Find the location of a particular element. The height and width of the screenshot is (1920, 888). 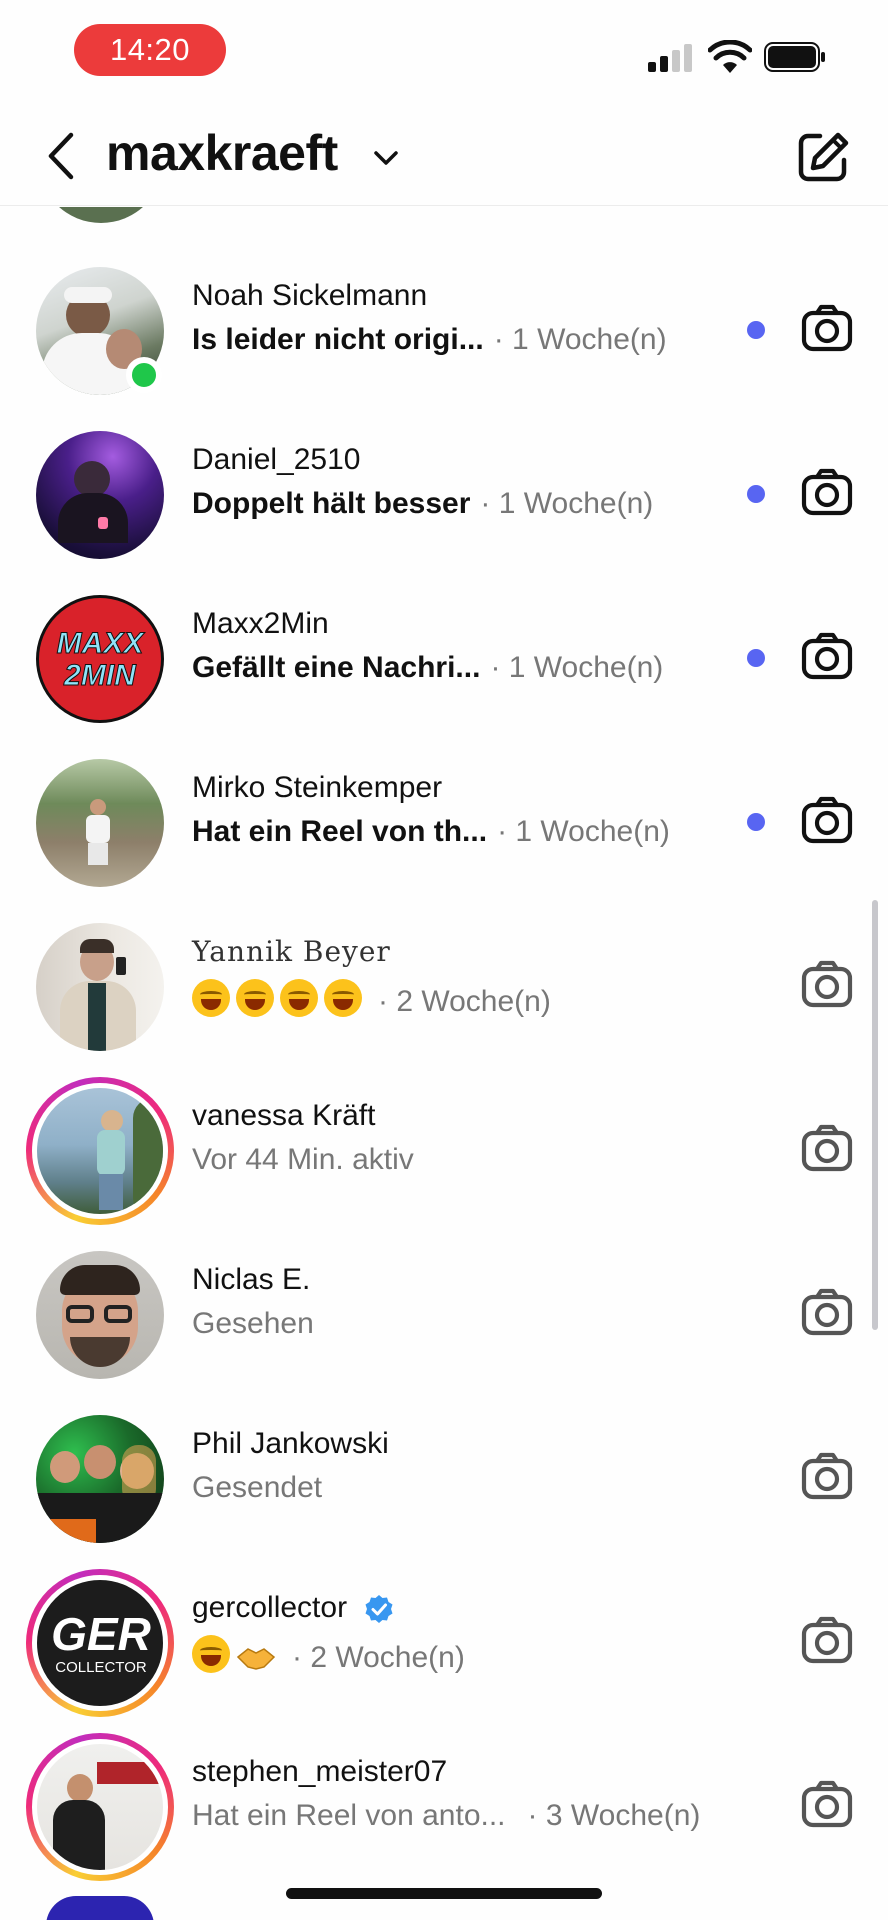

avatar-story-ring: GER COLLECTOR is located at coordinates (100, 1643).